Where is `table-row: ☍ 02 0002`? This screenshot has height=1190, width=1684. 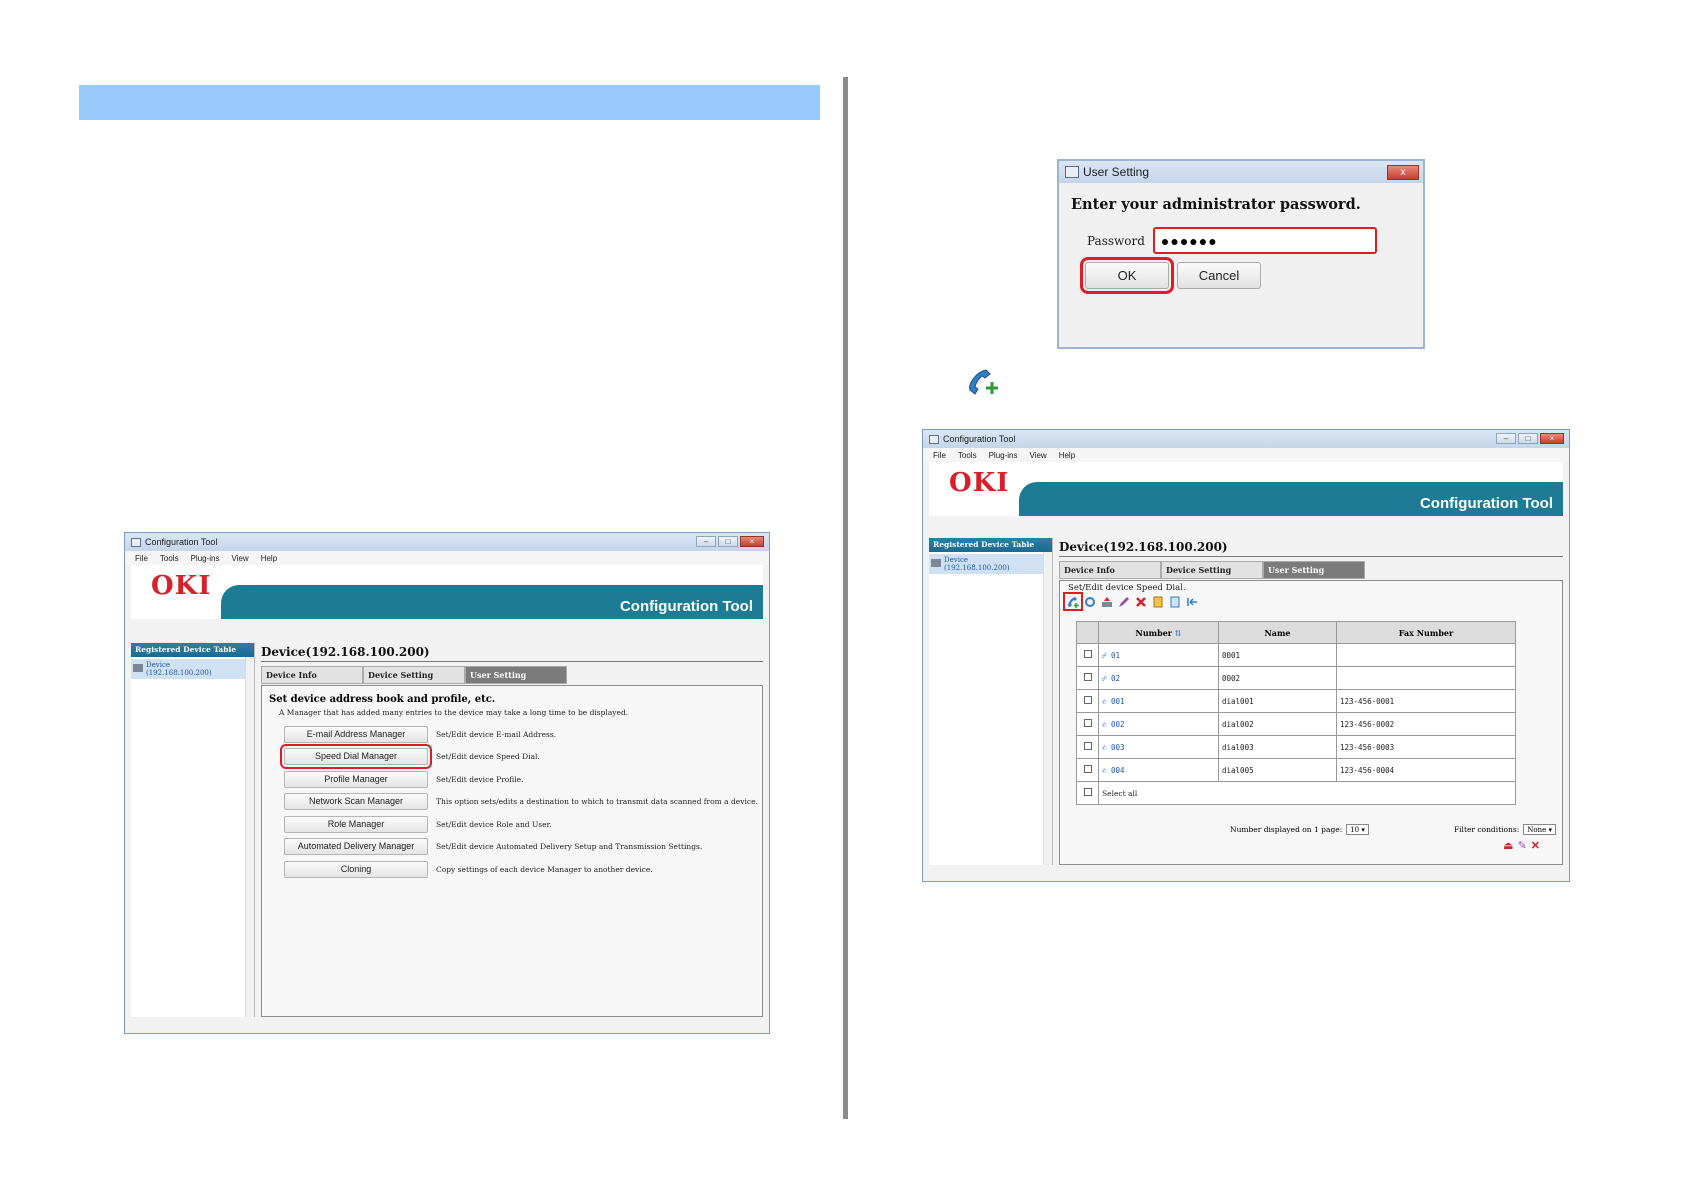 table-row: ☍ 02 0002 is located at coordinates (1296, 678).